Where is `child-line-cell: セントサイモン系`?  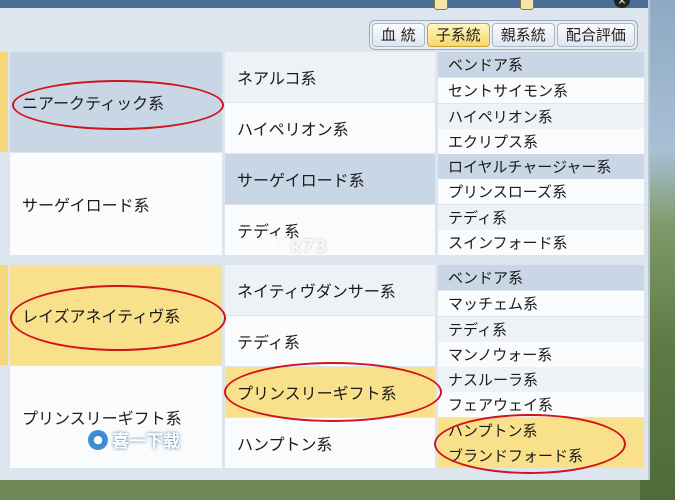
child-line-cell: セントサイモン系 is located at coordinates (541, 90).